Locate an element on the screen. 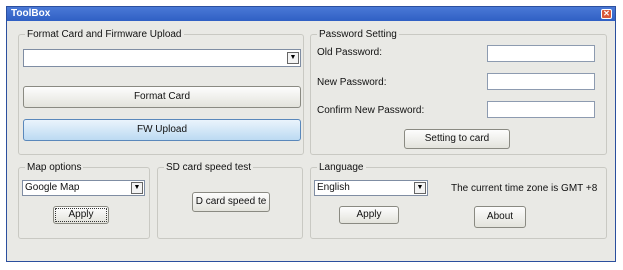 This screenshot has height=270, width=623. password-setting-legend: Password Setting is located at coordinates (358, 35).